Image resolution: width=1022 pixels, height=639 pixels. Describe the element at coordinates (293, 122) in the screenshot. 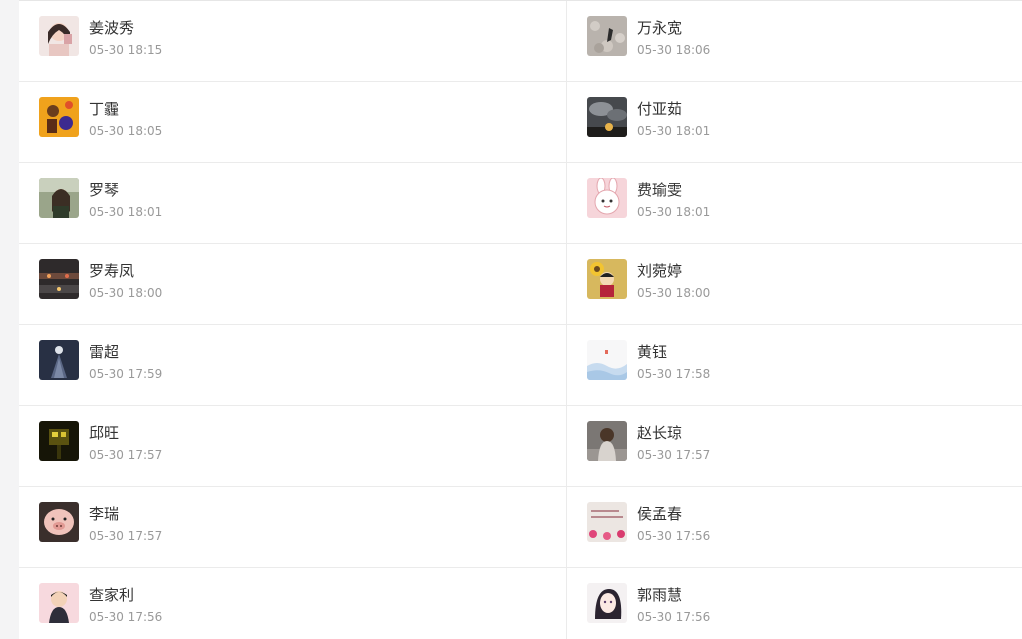

I see `contact-item: 丁霾 05-30 18:05` at that location.